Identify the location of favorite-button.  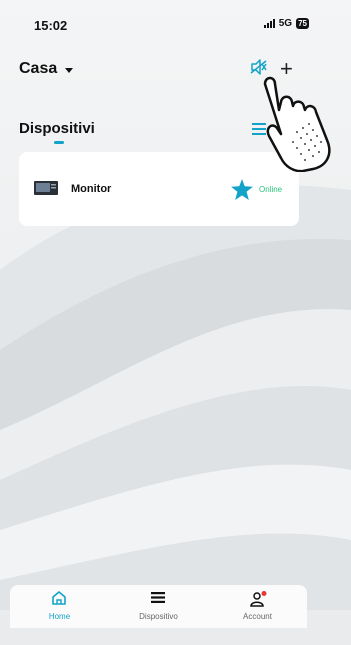
(242, 192).